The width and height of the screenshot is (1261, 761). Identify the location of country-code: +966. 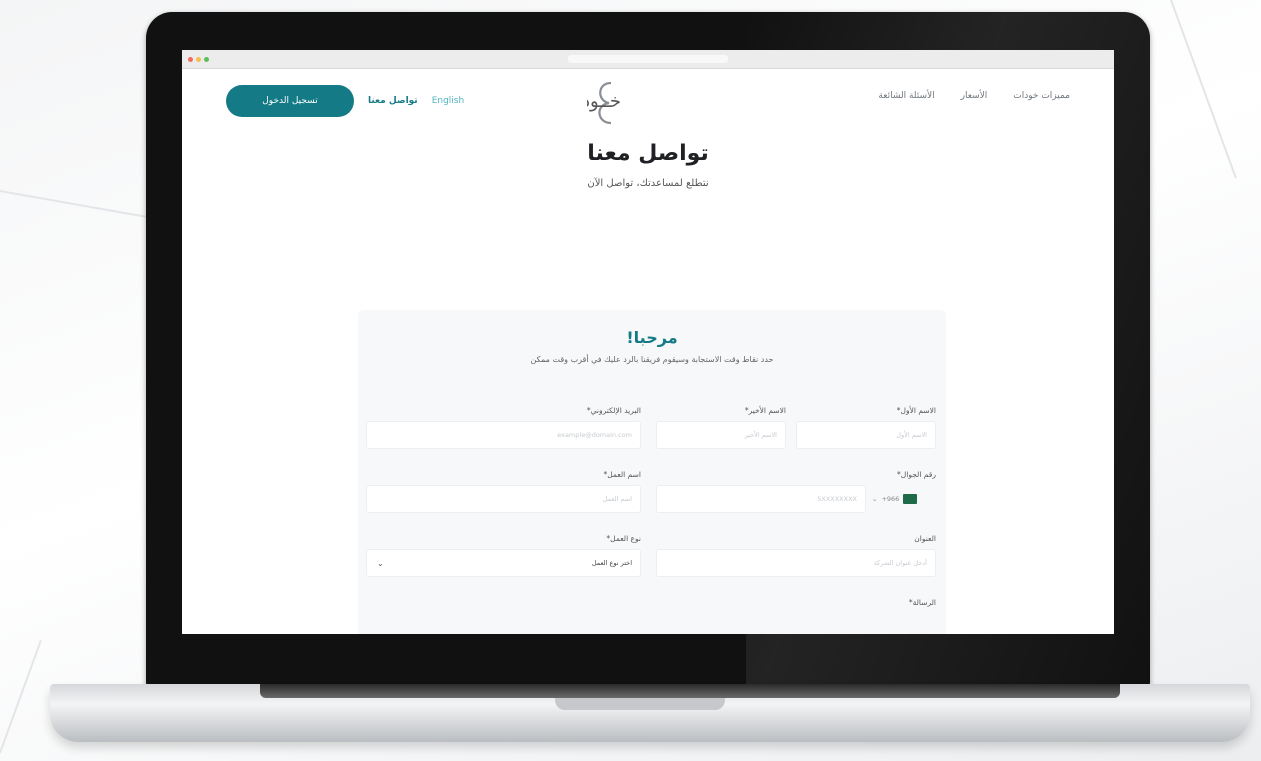
(890, 499).